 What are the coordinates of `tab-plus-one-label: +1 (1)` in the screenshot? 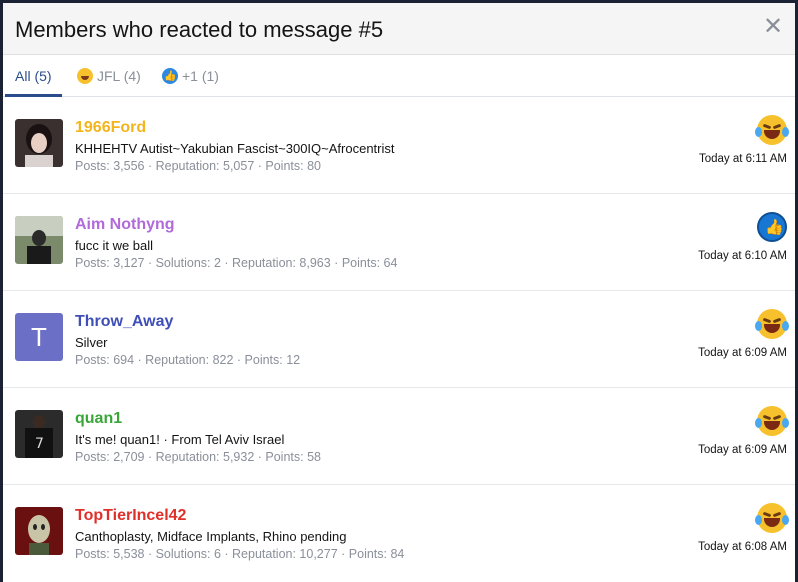 It's located at (200, 76).